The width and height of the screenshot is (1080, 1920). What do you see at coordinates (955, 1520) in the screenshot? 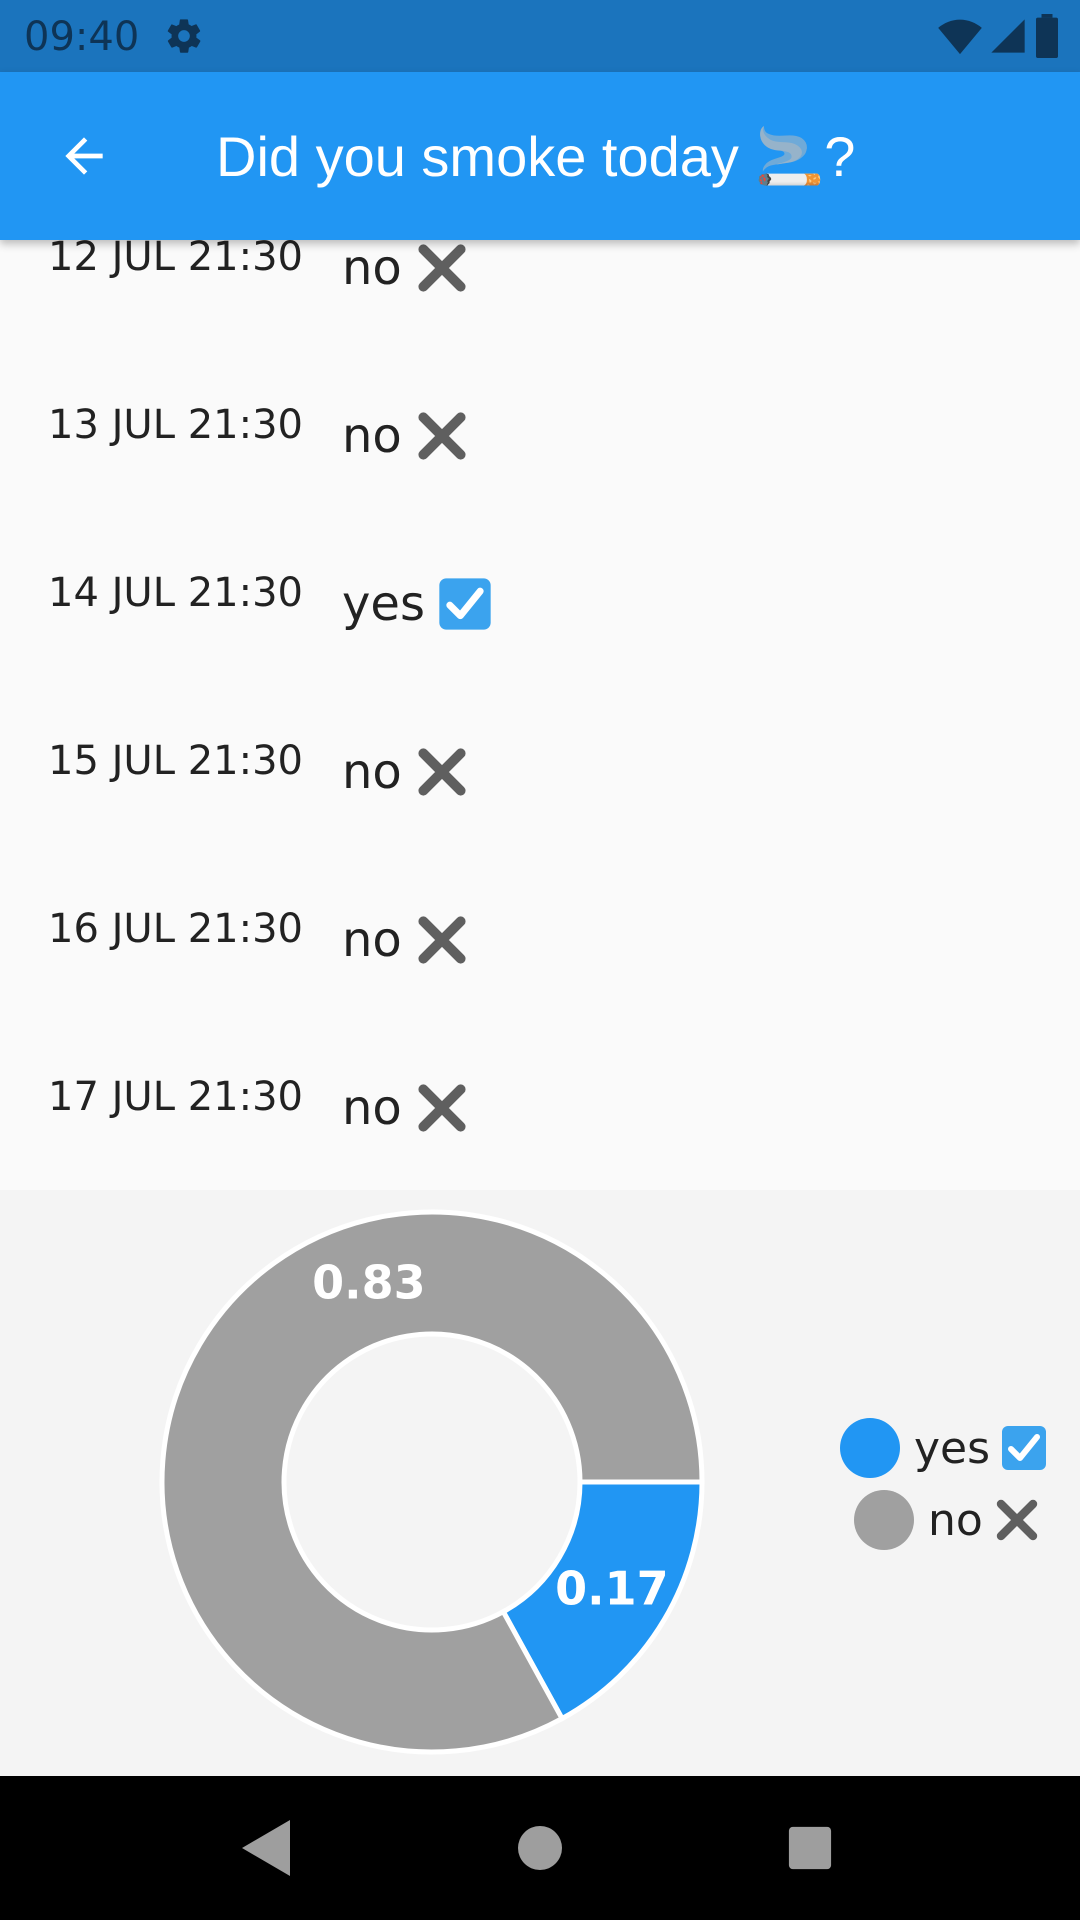
I see `legend-text: no` at bounding box center [955, 1520].